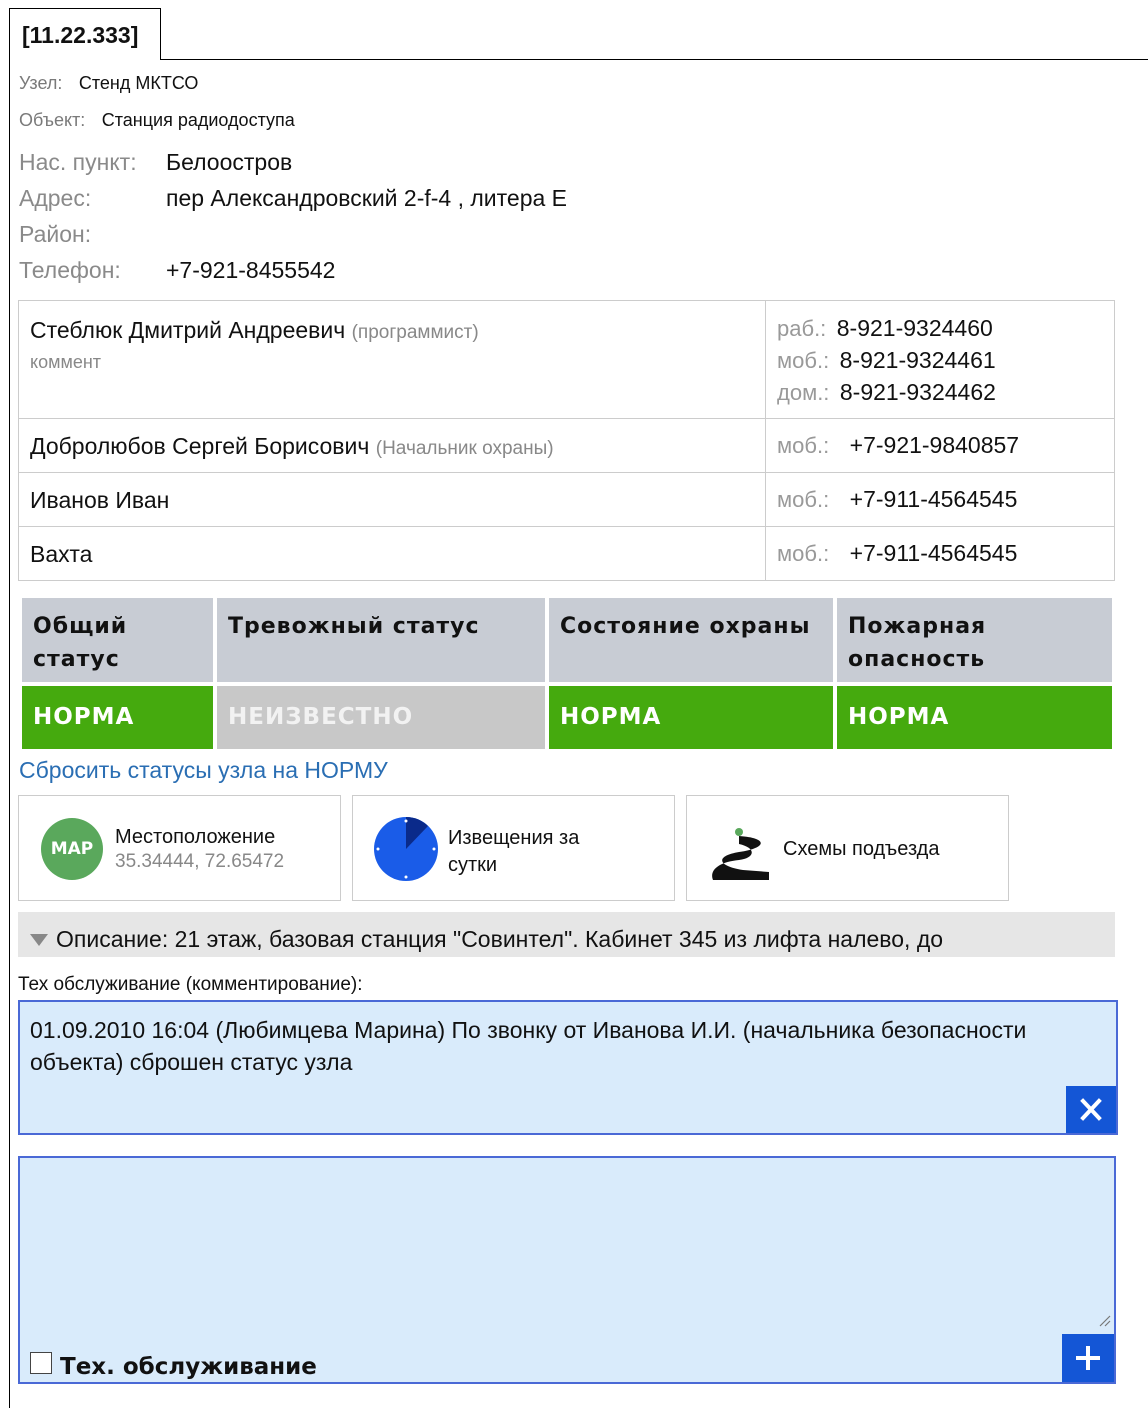  I want to click on schemes-tile: Схемы подъезда, so click(847, 848).